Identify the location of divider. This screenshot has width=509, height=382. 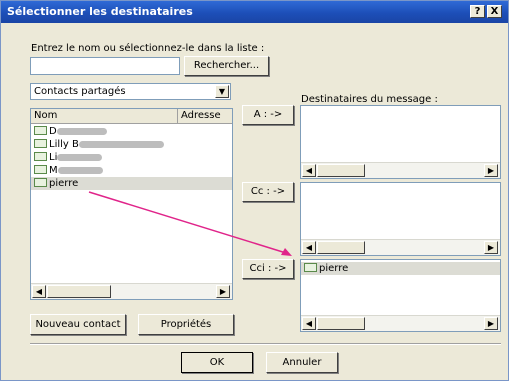
(265, 344).